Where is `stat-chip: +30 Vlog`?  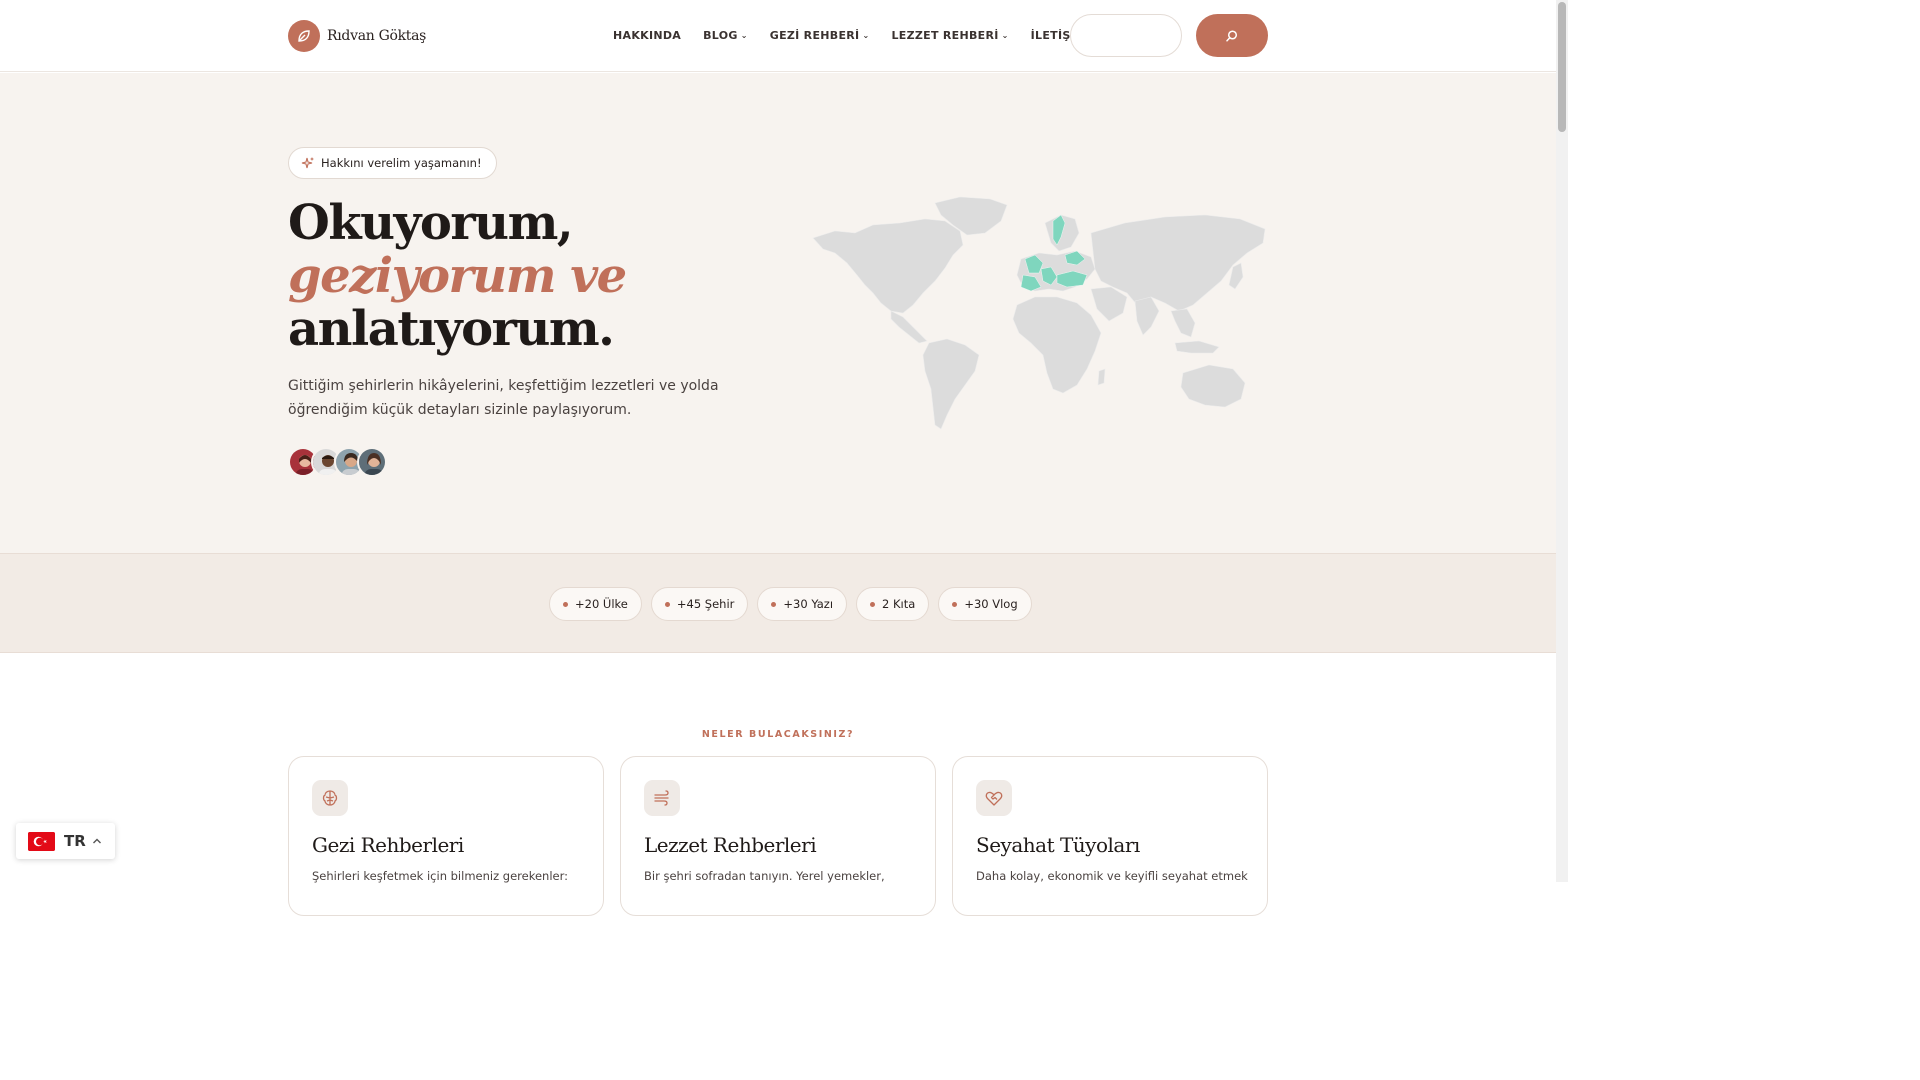 stat-chip: +30 Vlog is located at coordinates (985, 604).